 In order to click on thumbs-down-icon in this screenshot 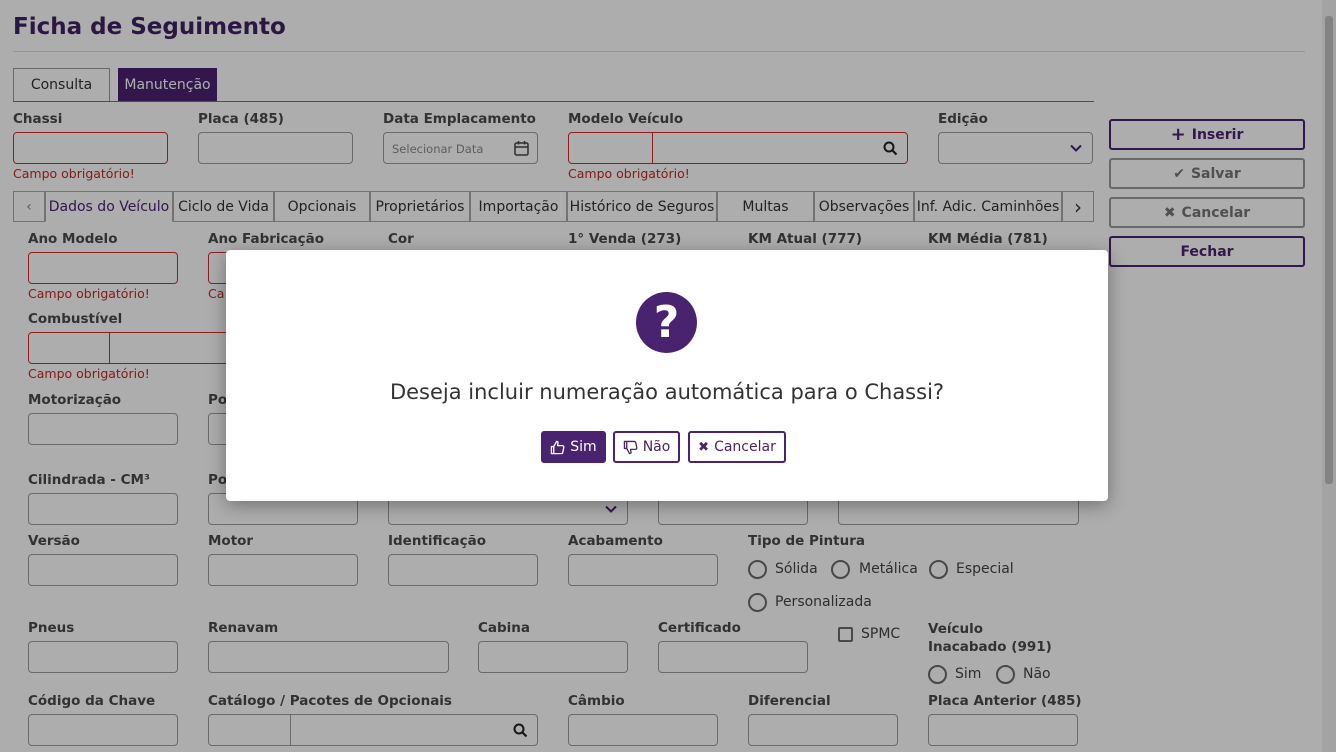, I will do `click(630, 447)`.